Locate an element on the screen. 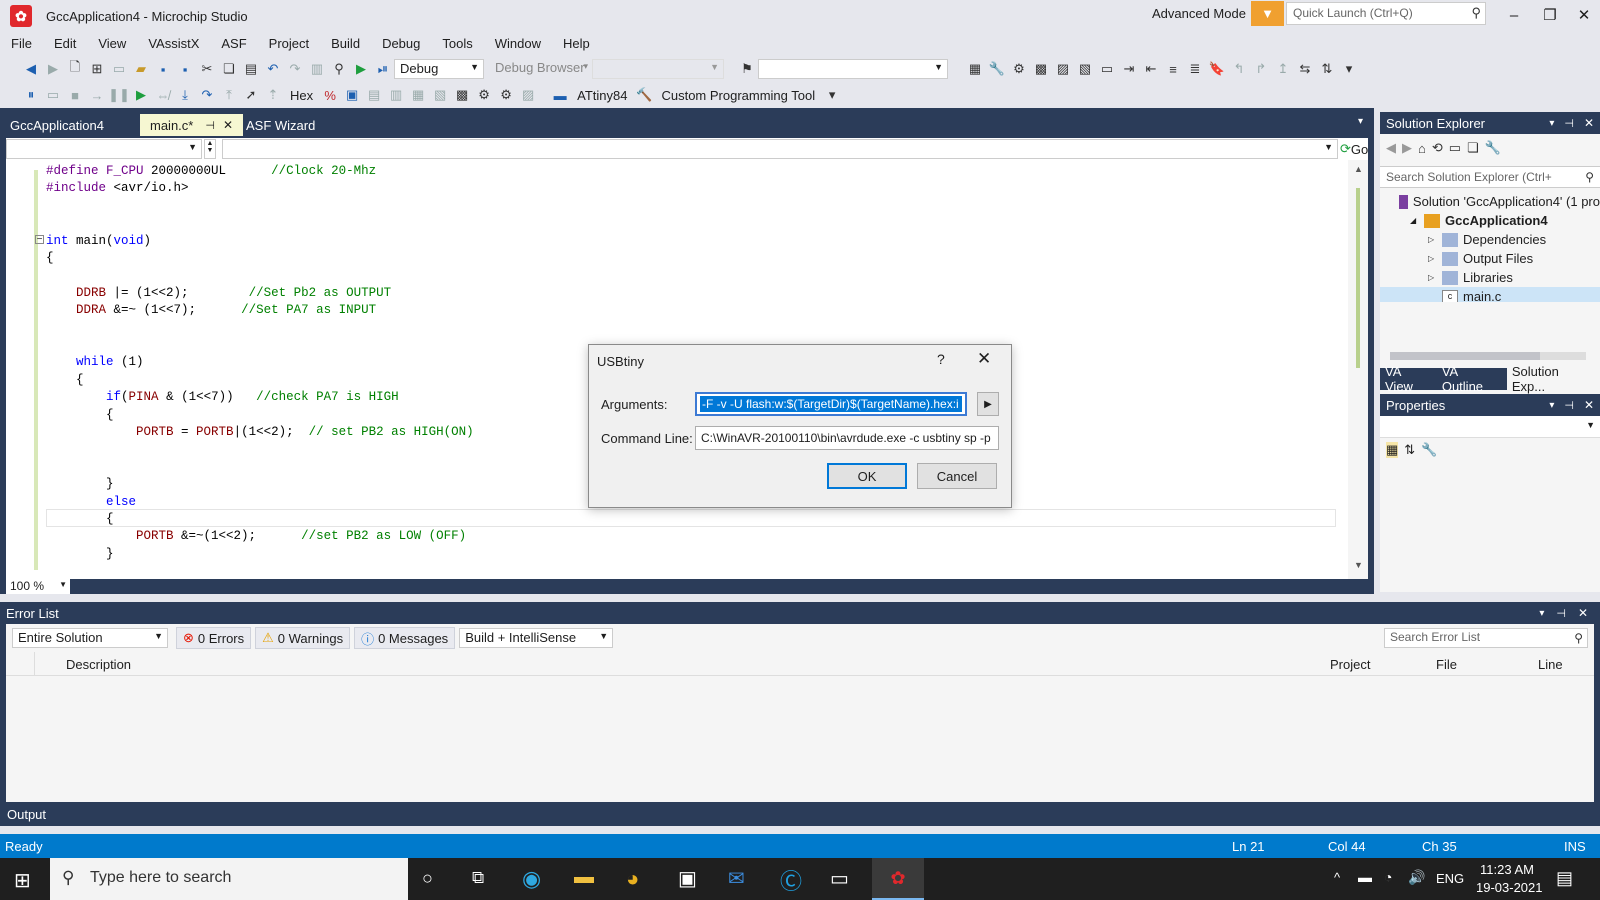 Image resolution: width=1600 pixels, height=900 pixels. advanced-mode-label: Advanced Mode is located at coordinates (1199, 13).